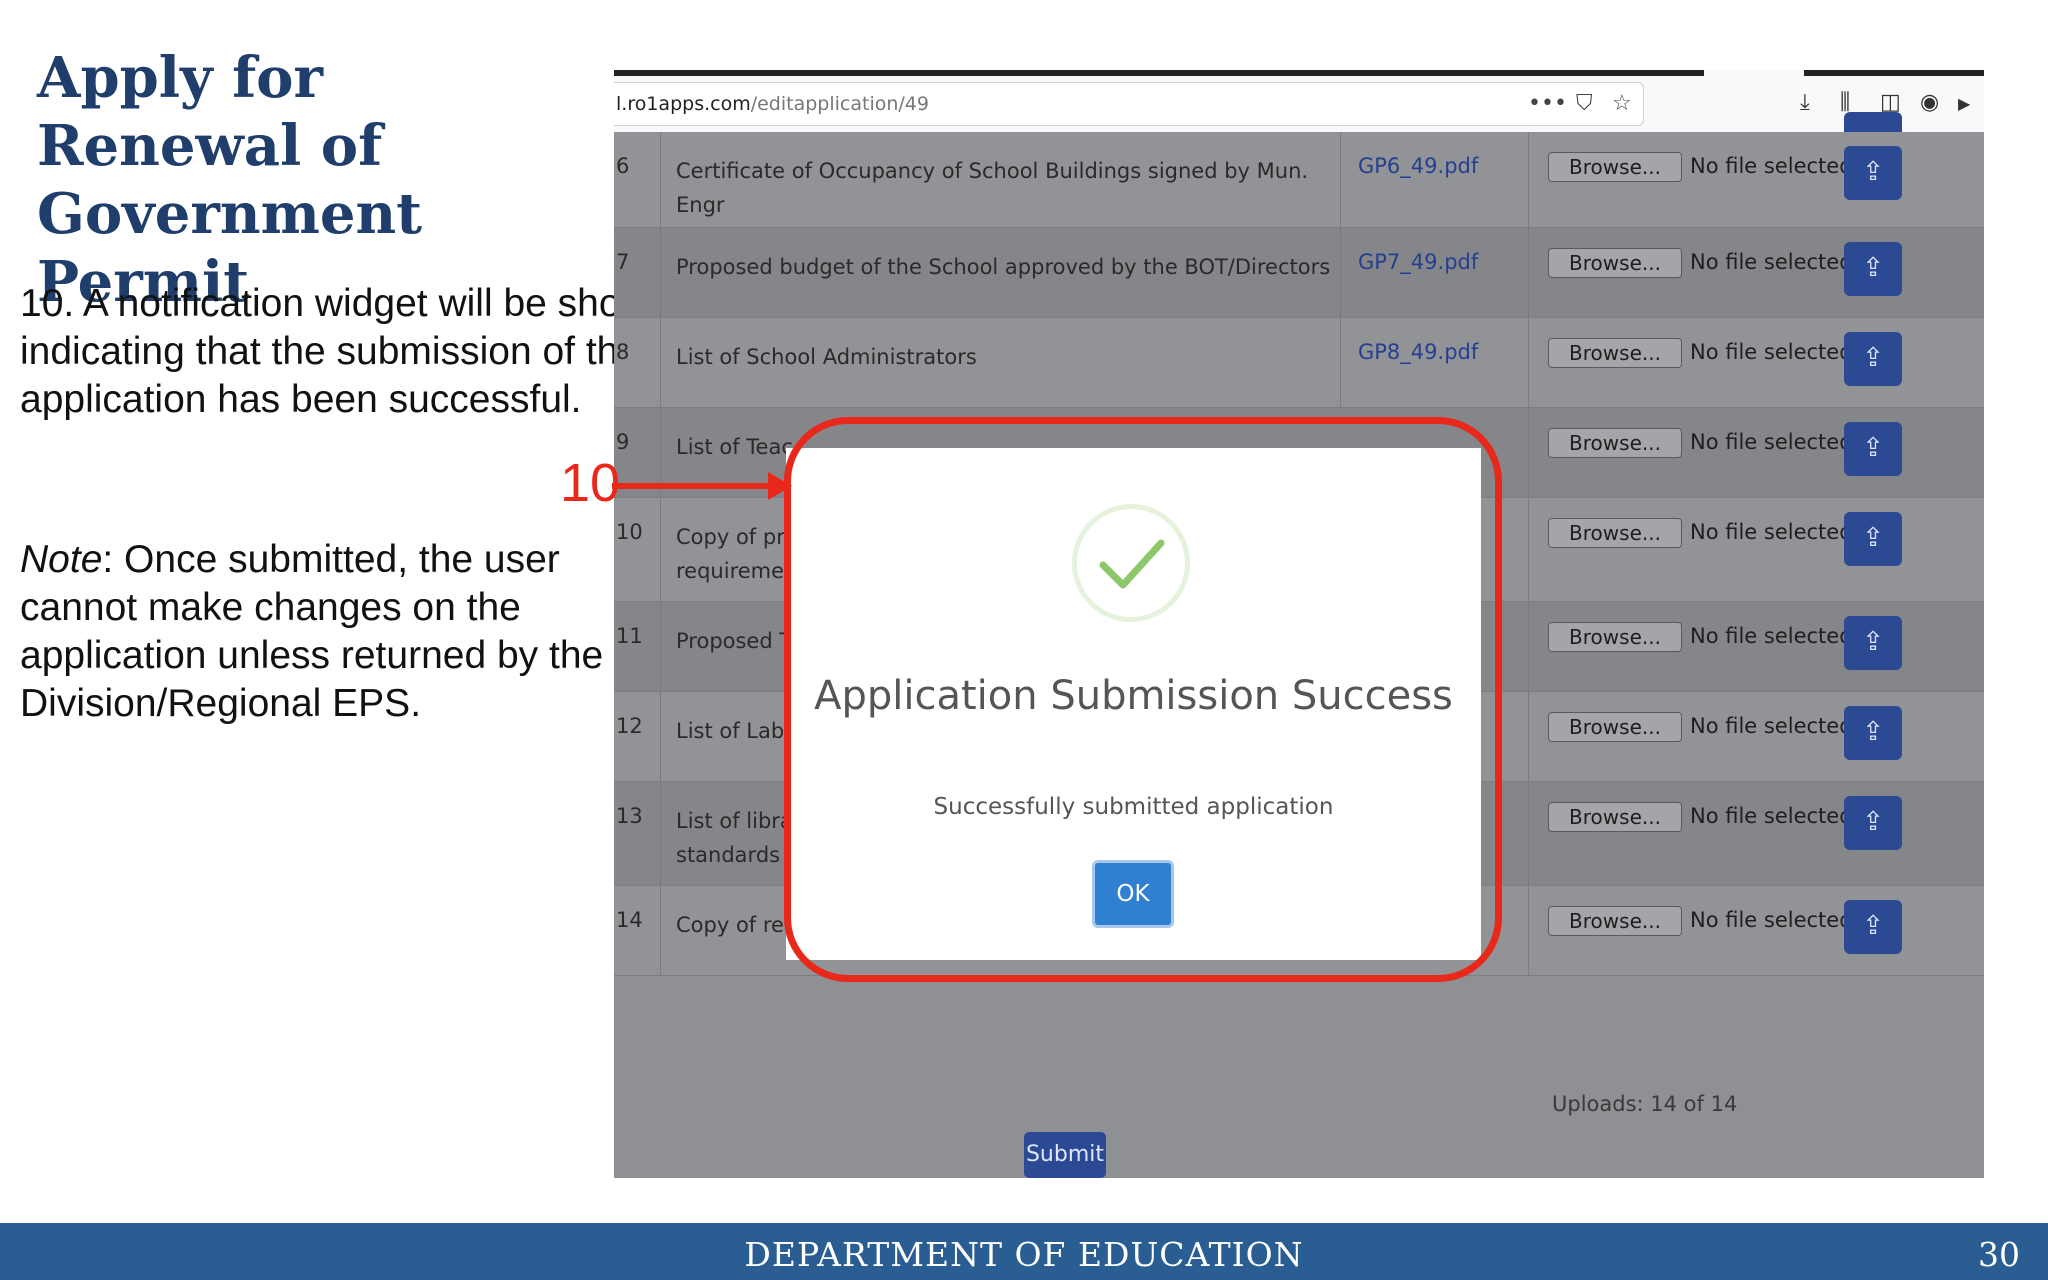 The height and width of the screenshot is (1280, 2048). What do you see at coordinates (1159, 73) in the screenshot?
I see `tab-strip` at bounding box center [1159, 73].